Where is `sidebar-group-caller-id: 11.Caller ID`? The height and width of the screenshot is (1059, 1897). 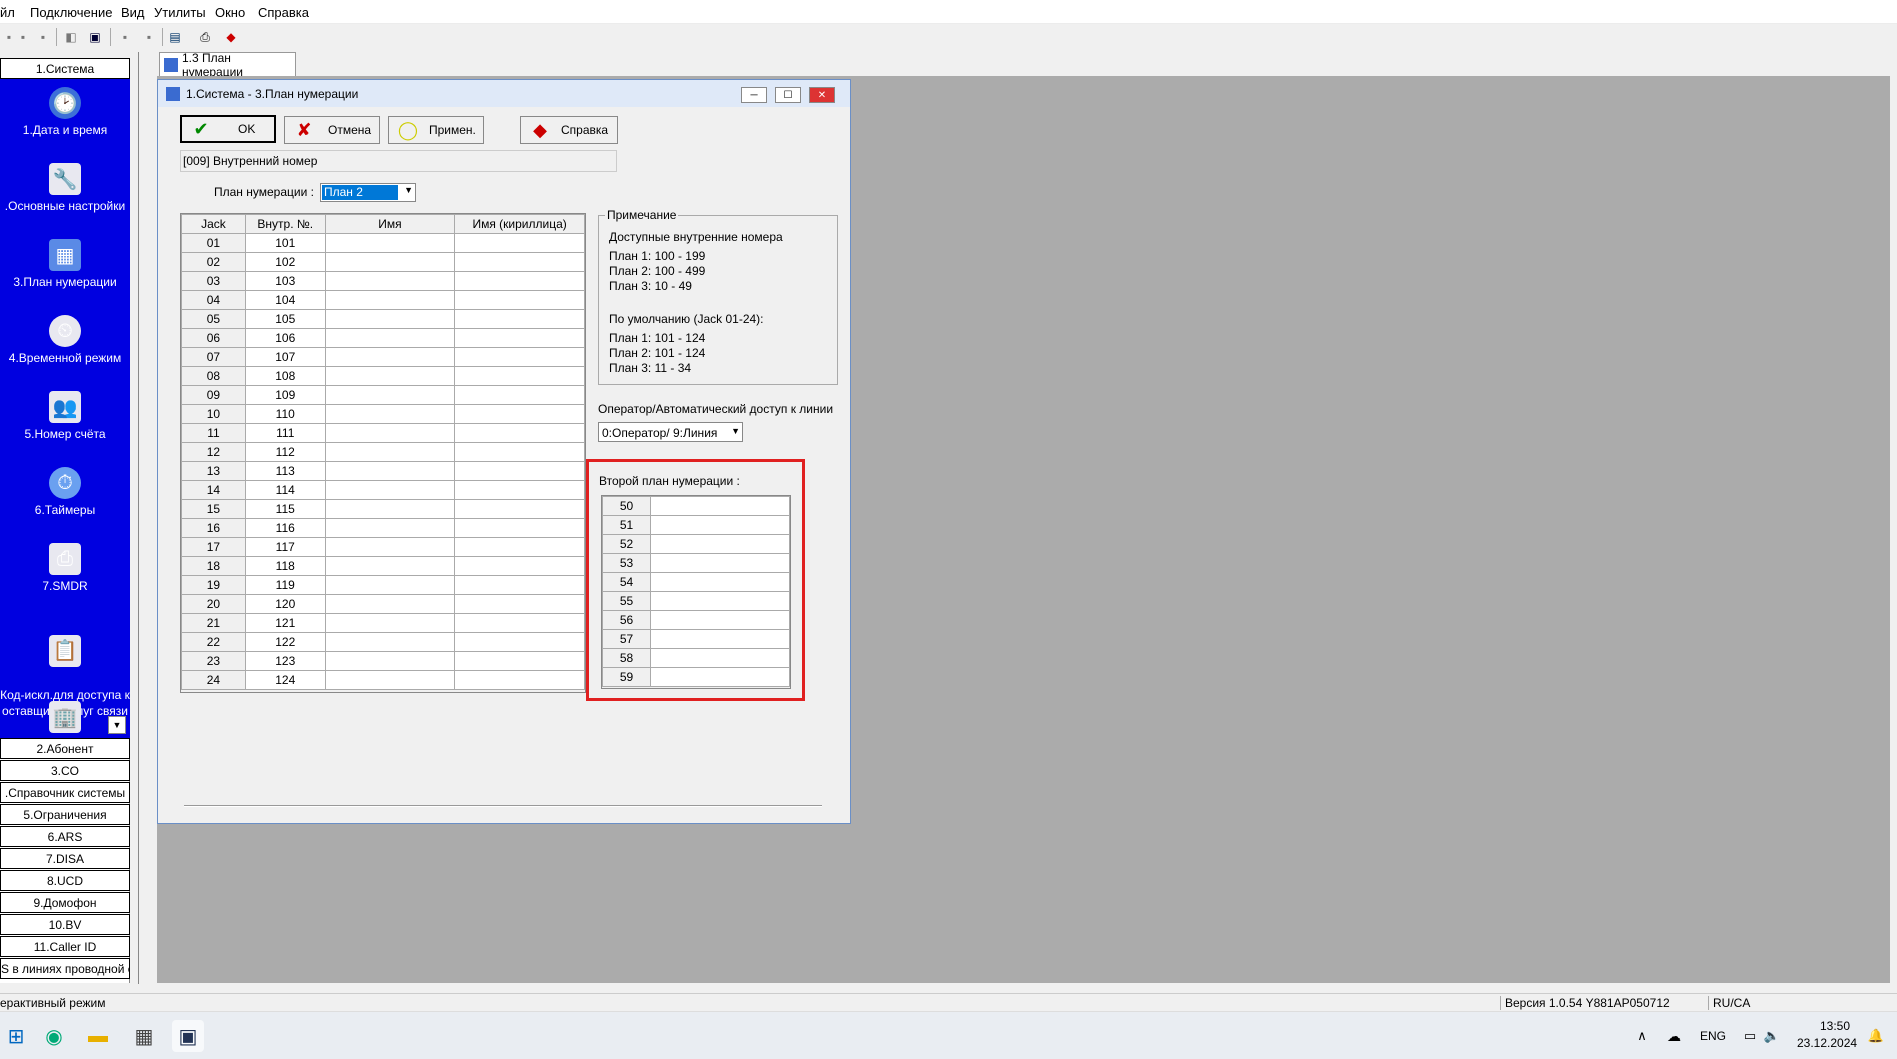 sidebar-group-caller-id: 11.Caller ID is located at coordinates (65, 946).